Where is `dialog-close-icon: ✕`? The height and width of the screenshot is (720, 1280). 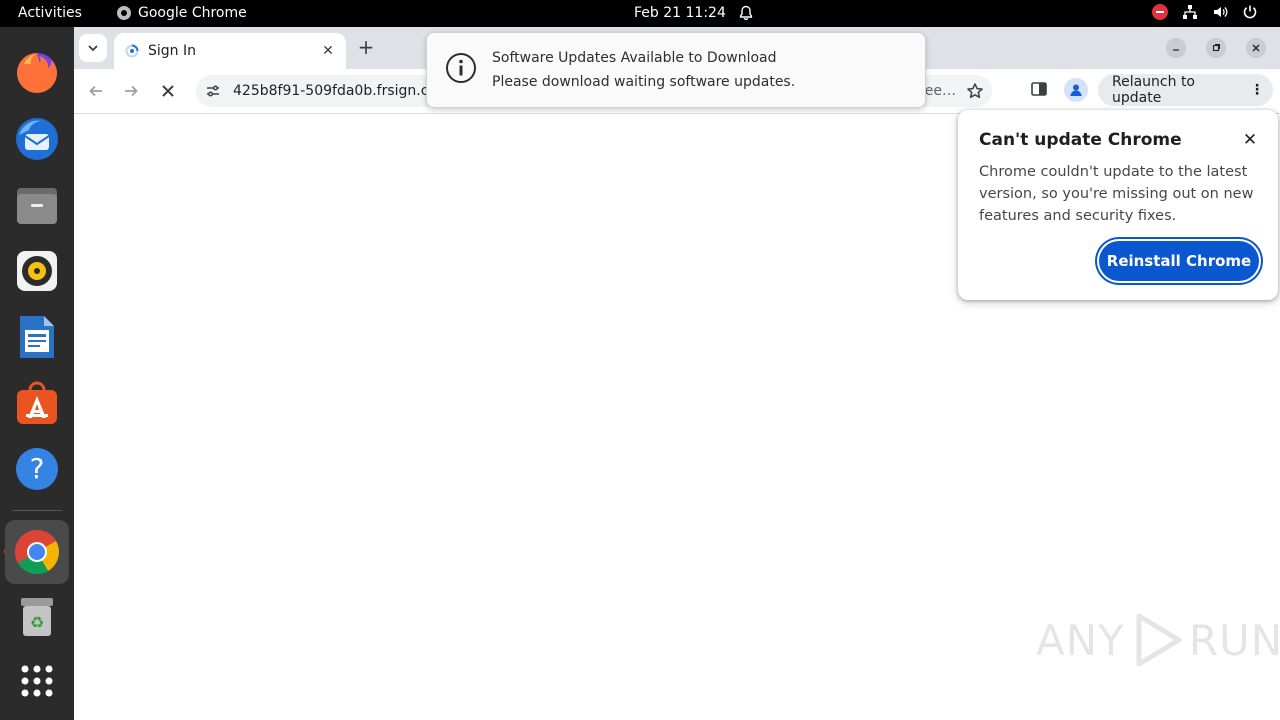 dialog-close-icon: ✕ is located at coordinates (1250, 140).